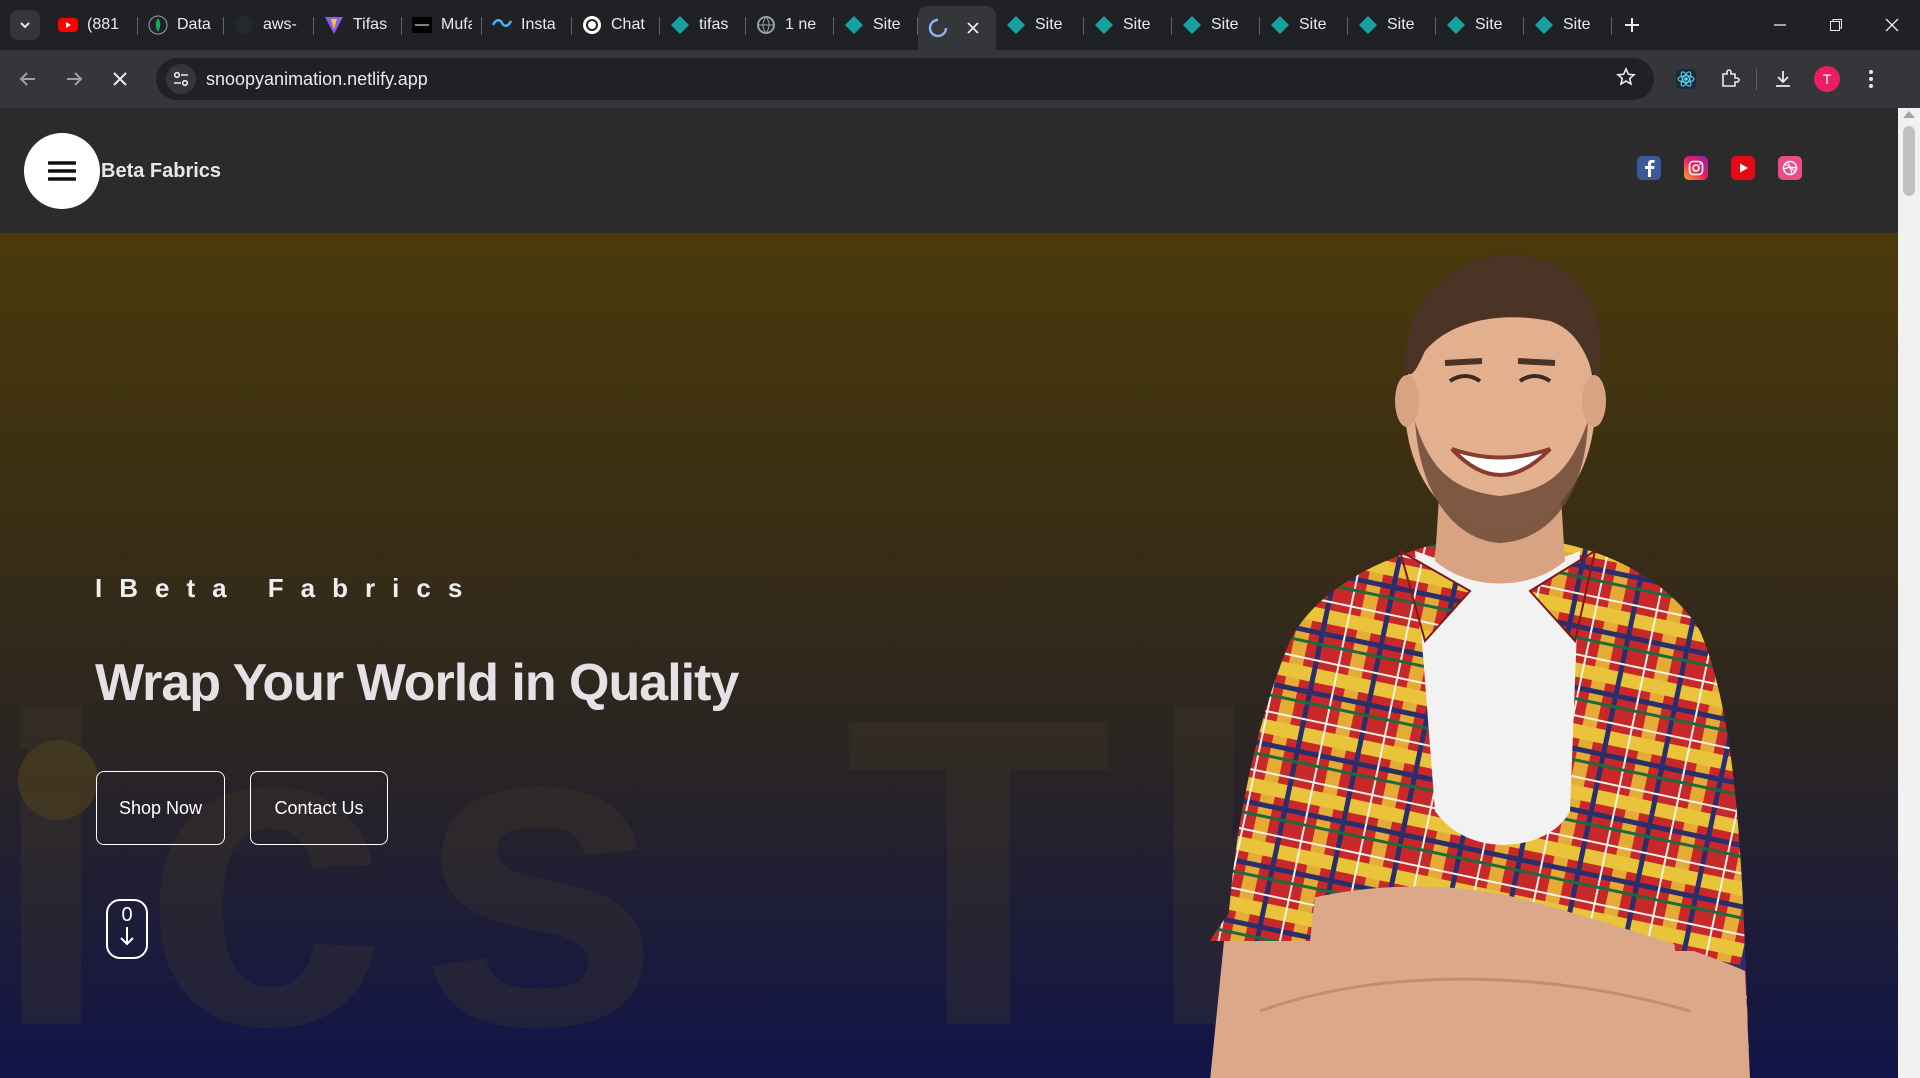 Image resolution: width=1920 pixels, height=1078 pixels. Describe the element at coordinates (1909, 161) in the screenshot. I see `scrollbar-thumb` at that location.